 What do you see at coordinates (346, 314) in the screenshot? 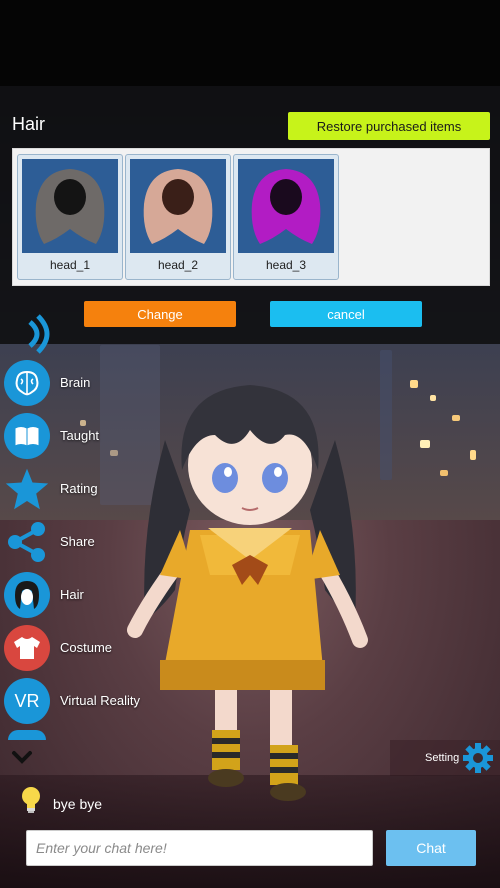
I see `cancel-button: cancel` at bounding box center [346, 314].